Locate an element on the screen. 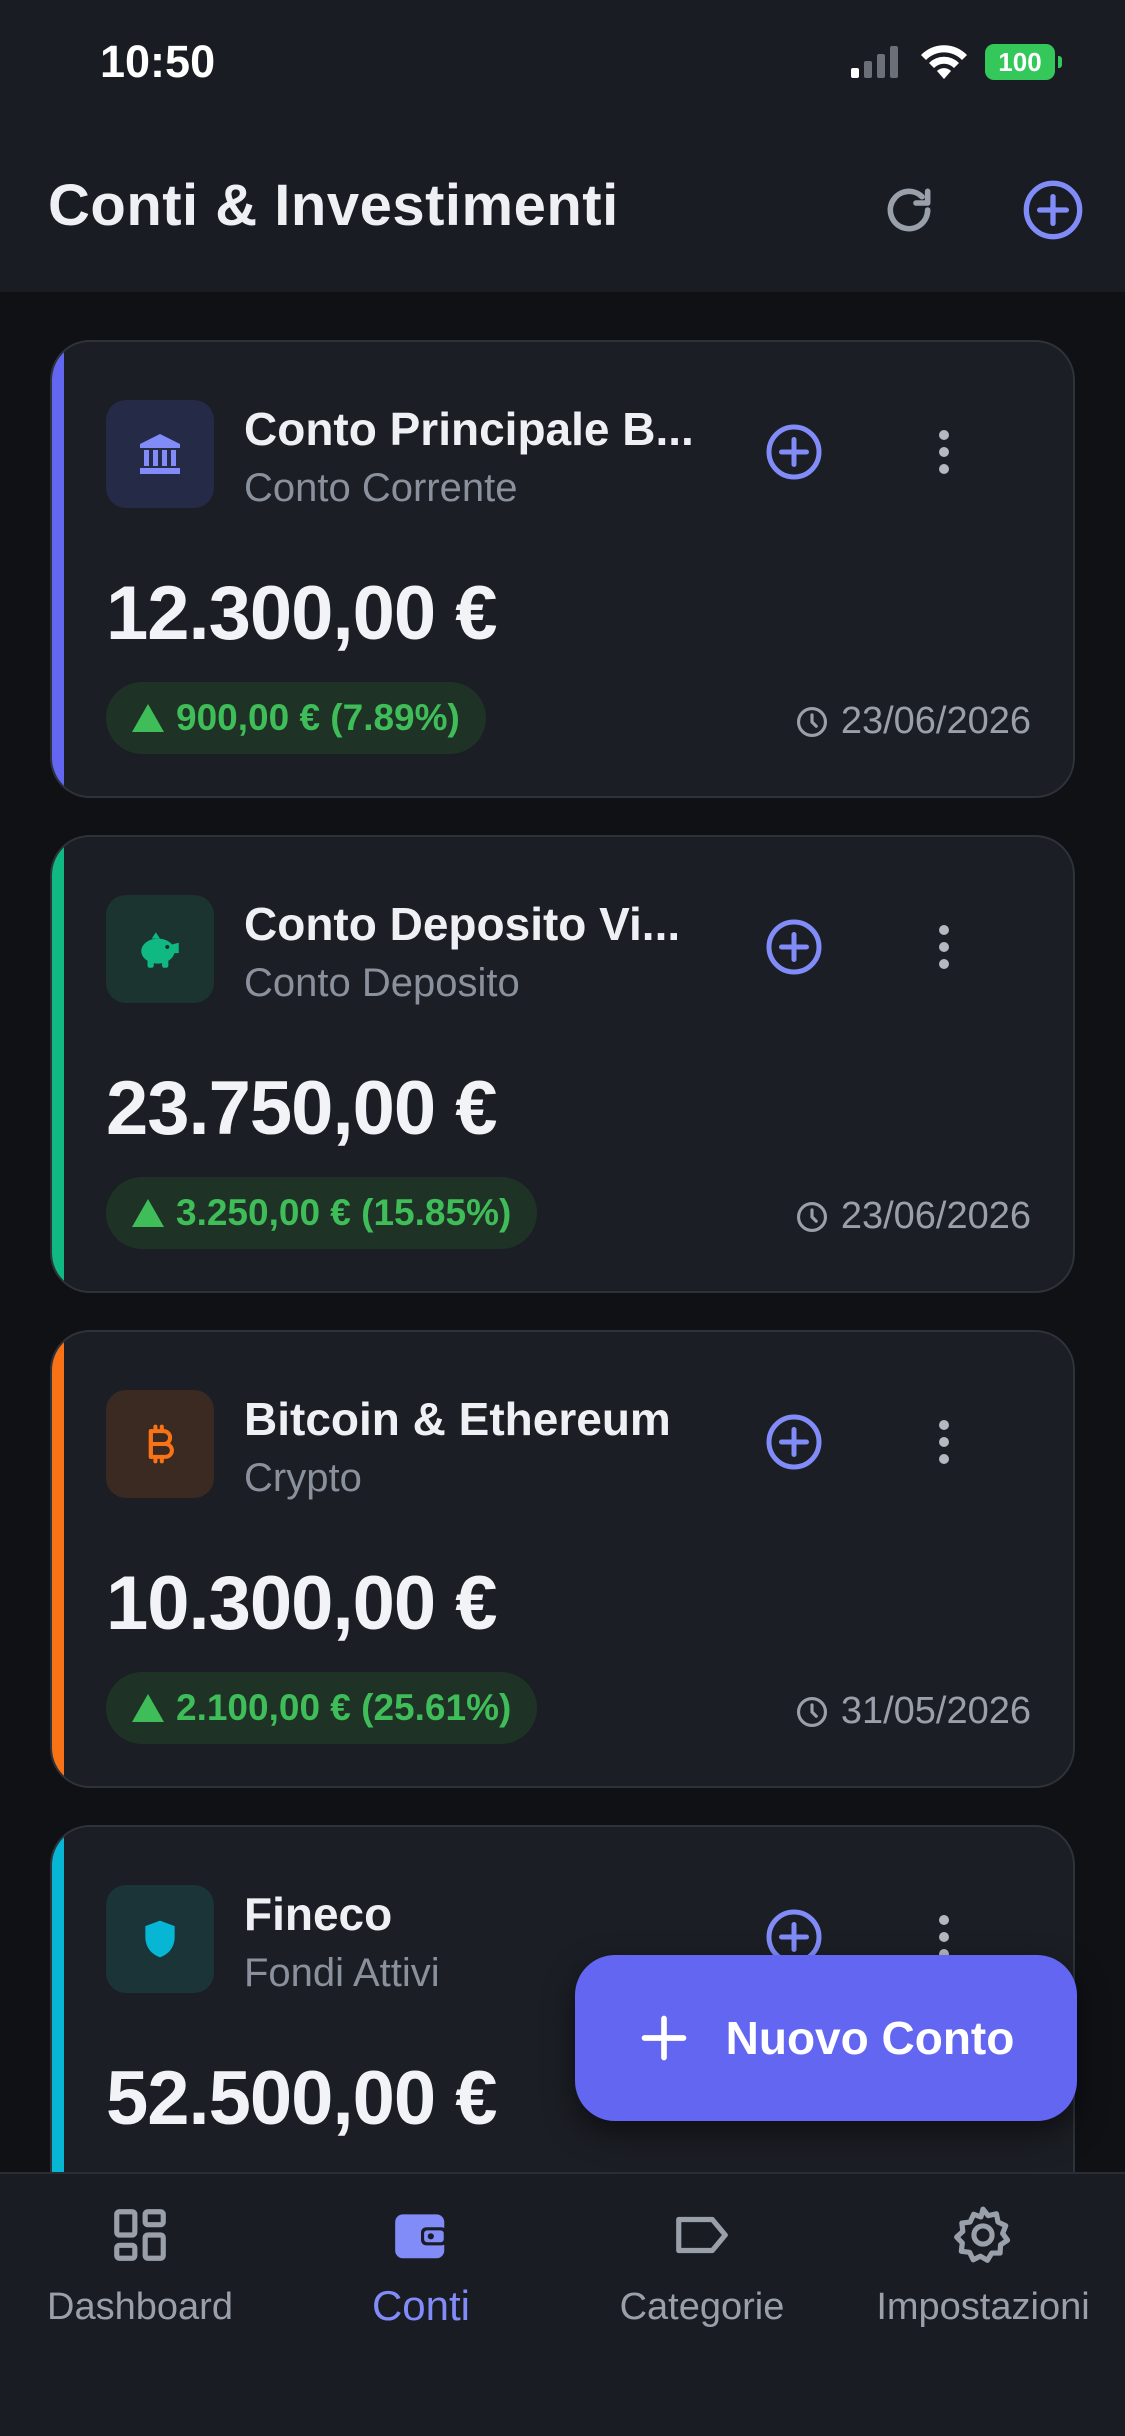  dashboard-icon is located at coordinates (140, 2235).